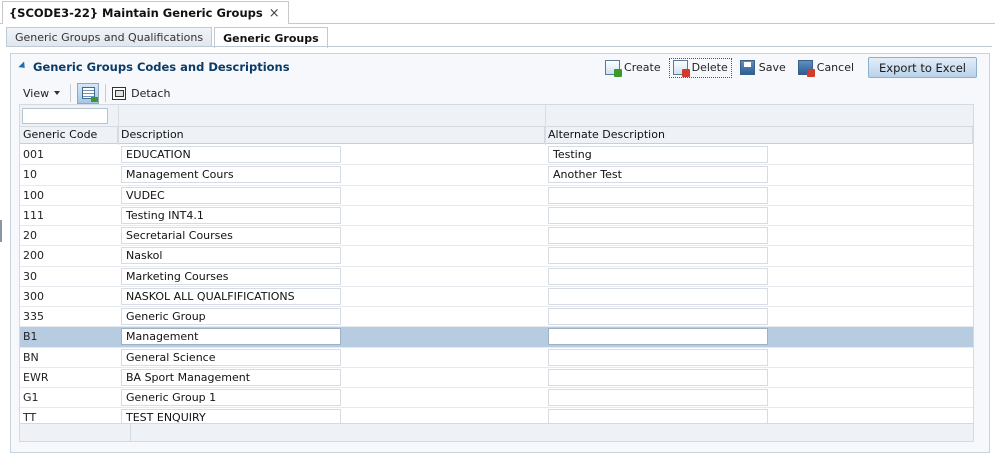 The image size is (995, 458). What do you see at coordinates (65, 116) in the screenshot?
I see `generic-code-filter-input` at bounding box center [65, 116].